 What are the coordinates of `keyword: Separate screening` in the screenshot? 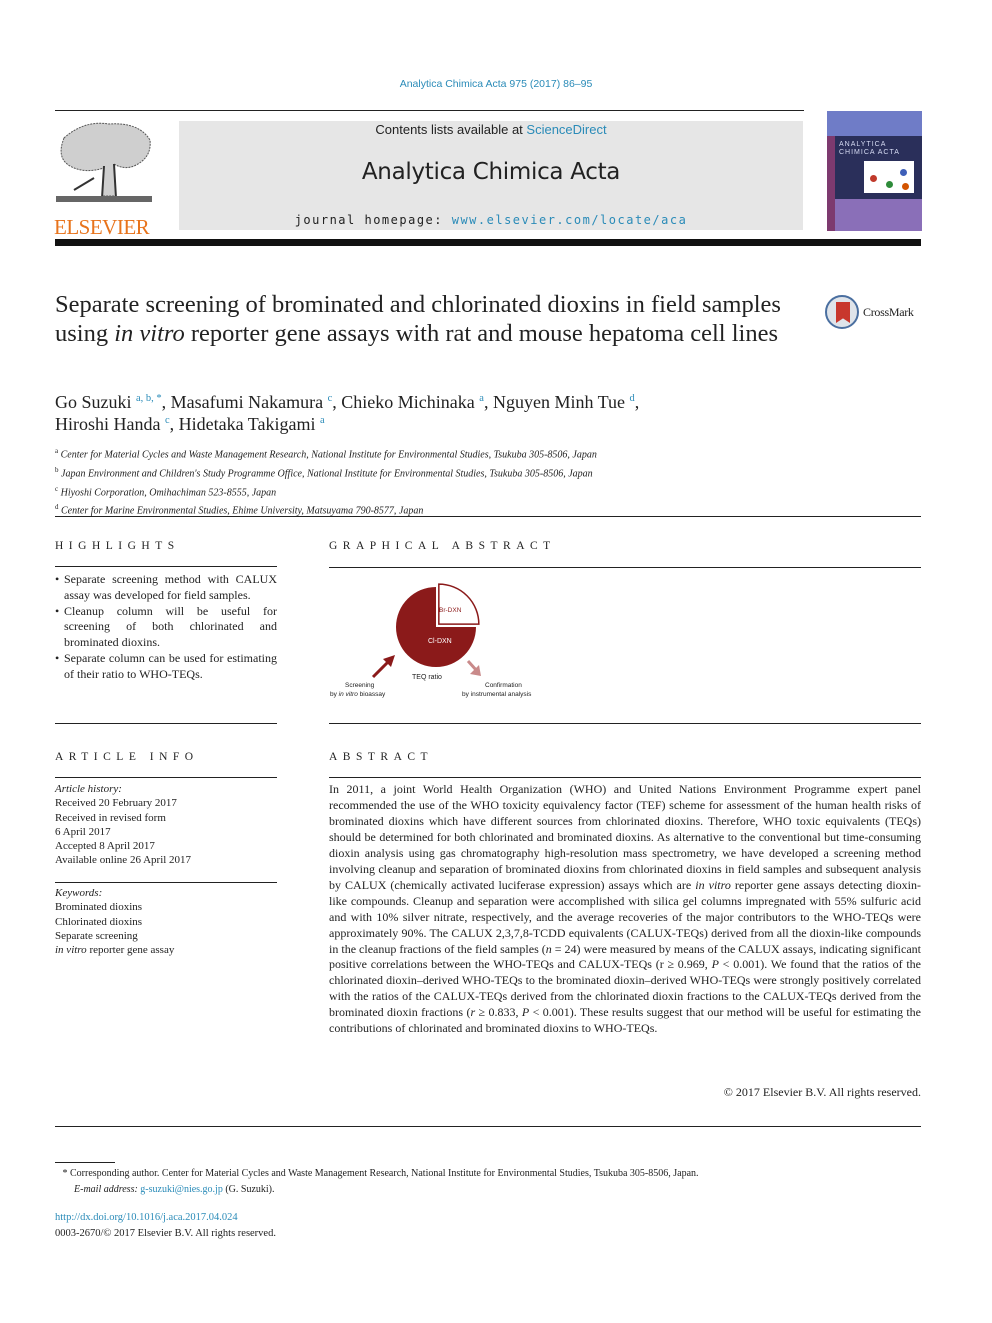 It's located at (96, 935).